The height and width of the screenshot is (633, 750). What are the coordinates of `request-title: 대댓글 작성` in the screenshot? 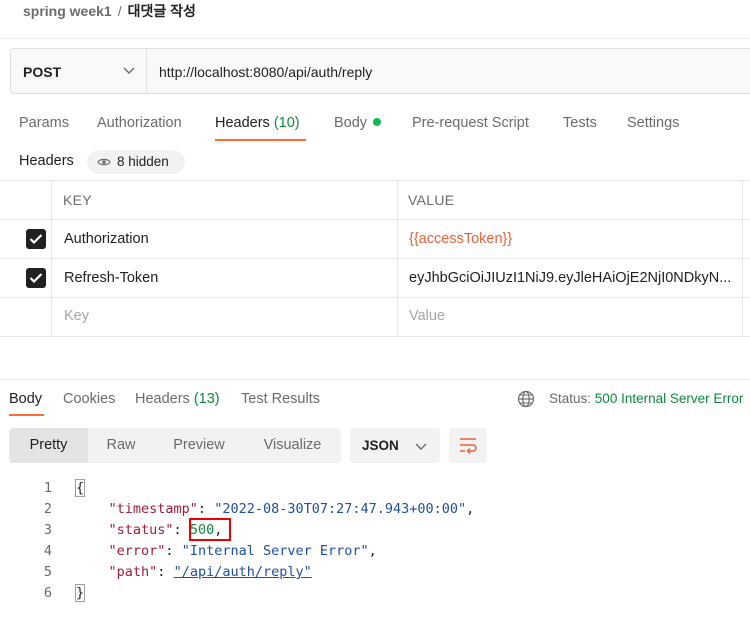 It's located at (162, 11).